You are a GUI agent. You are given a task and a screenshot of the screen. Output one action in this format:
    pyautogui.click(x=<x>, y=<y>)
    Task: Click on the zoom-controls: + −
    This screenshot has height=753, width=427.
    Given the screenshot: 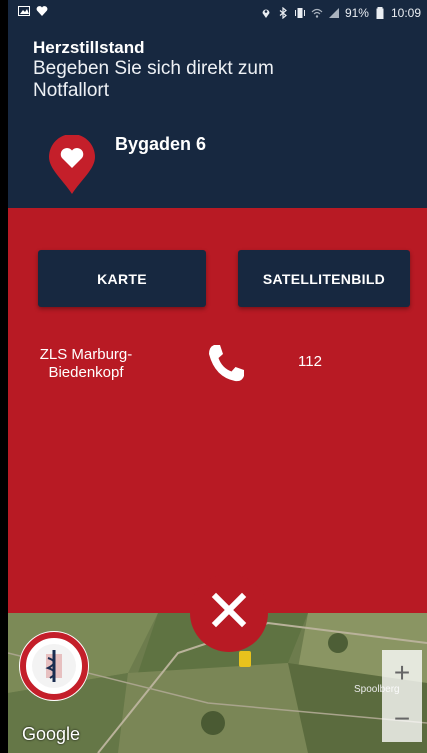 What is the action you would take?
    pyautogui.click(x=402, y=696)
    